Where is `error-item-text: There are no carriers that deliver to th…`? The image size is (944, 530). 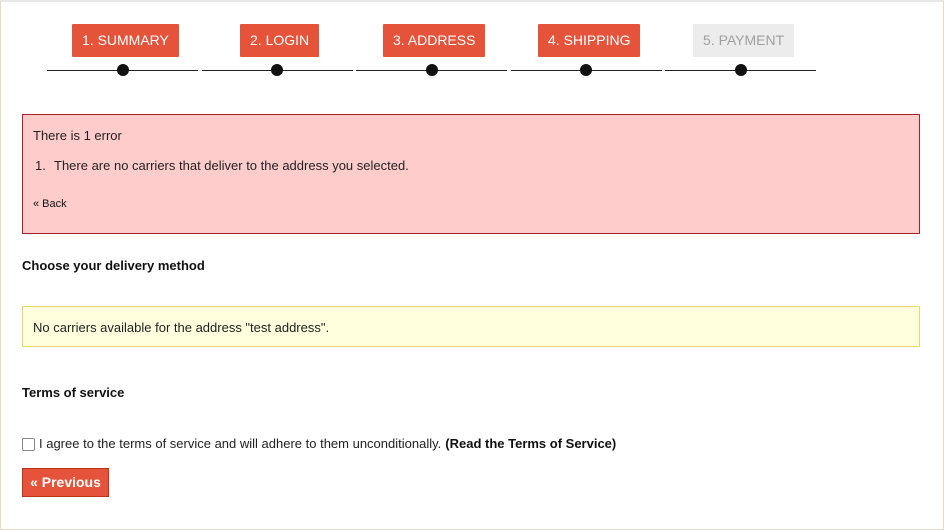
error-item-text: There are no carriers that deliver to th… is located at coordinates (231, 165).